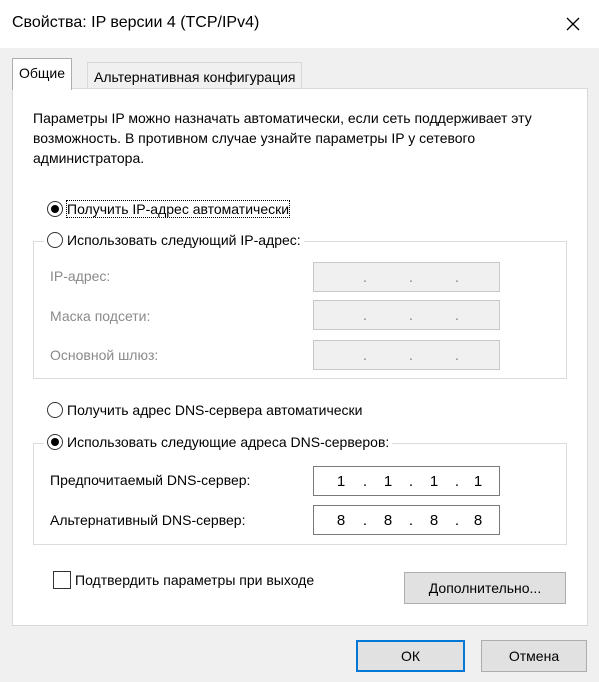 The width and height of the screenshot is (599, 682). What do you see at coordinates (195, 580) in the screenshot?
I see `validate-on-exit-label: Подтвердить параметры при выходе` at bounding box center [195, 580].